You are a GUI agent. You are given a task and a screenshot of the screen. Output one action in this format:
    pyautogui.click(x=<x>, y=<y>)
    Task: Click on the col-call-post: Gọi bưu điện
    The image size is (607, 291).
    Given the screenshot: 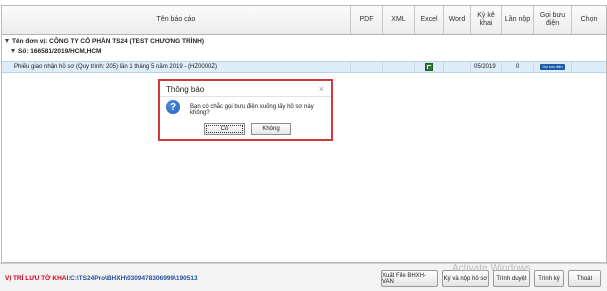 What is the action you would take?
    pyautogui.click(x=553, y=20)
    